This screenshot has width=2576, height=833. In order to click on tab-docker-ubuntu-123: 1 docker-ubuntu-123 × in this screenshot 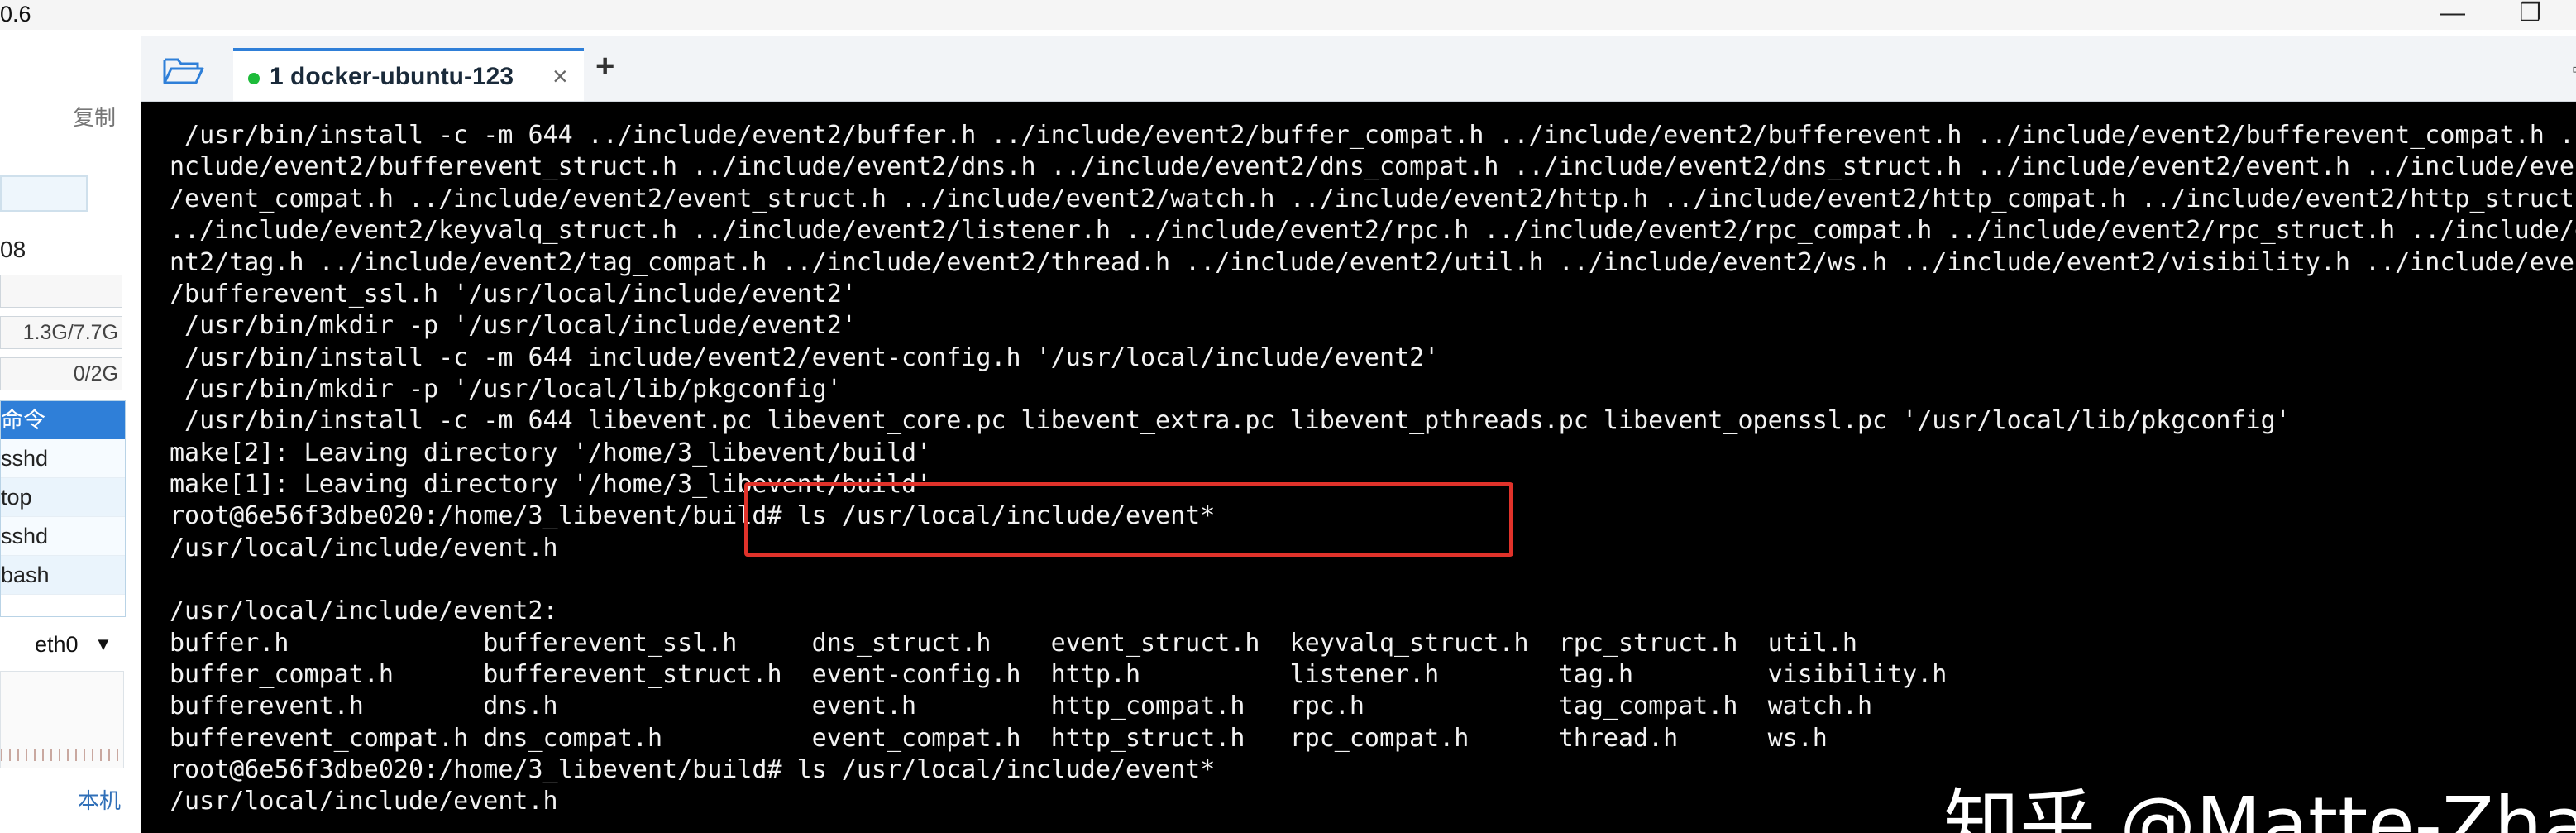, I will do `click(408, 74)`.